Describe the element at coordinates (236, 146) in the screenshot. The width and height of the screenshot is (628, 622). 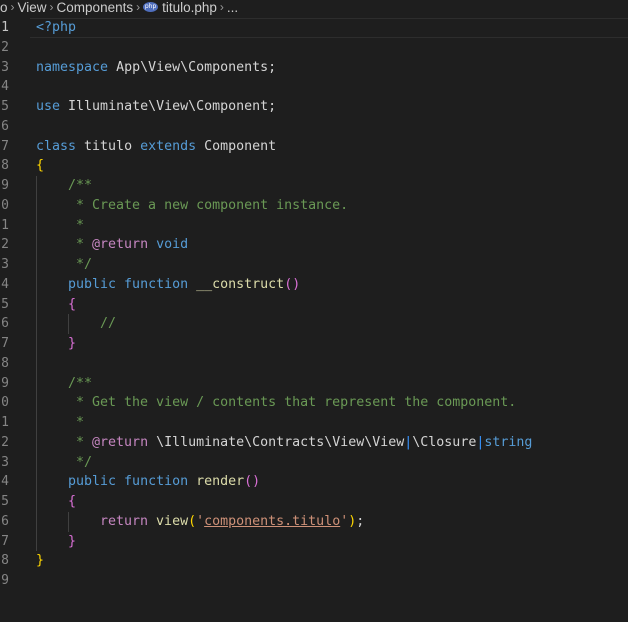
I see `parent-class-name: Component` at that location.